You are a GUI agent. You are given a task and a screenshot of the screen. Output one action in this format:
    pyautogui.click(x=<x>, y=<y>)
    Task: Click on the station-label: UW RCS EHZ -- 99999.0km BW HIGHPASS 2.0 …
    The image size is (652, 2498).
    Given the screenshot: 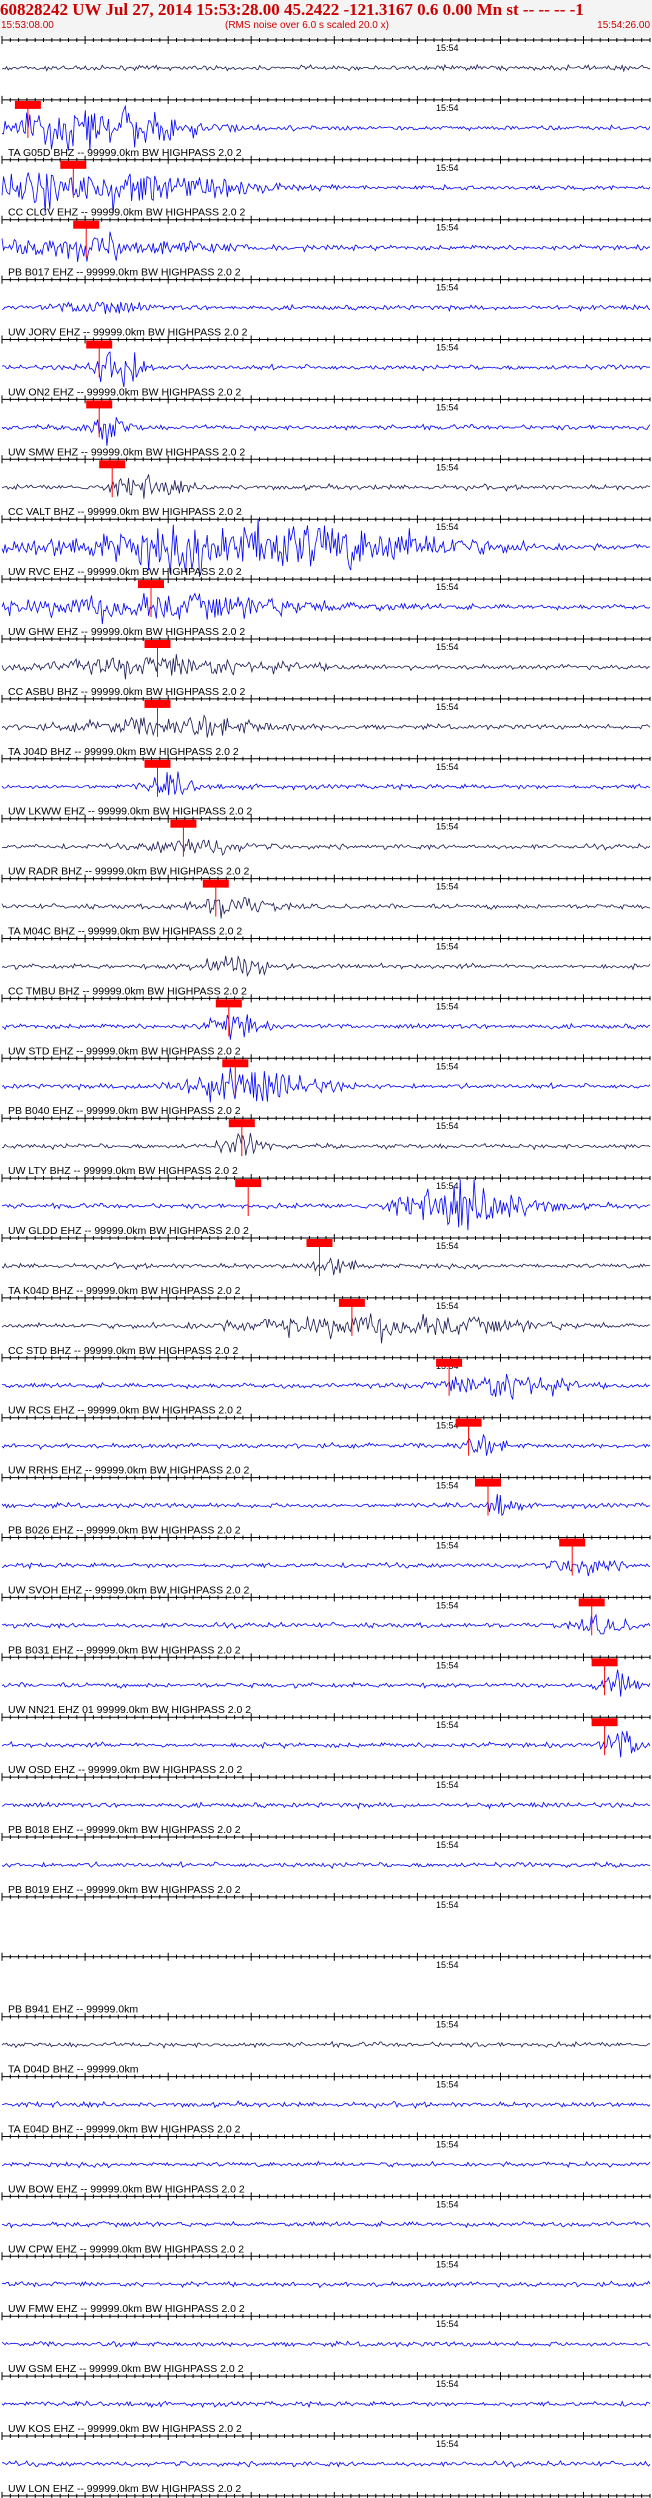 What is the action you would take?
    pyautogui.click(x=125, y=1411)
    